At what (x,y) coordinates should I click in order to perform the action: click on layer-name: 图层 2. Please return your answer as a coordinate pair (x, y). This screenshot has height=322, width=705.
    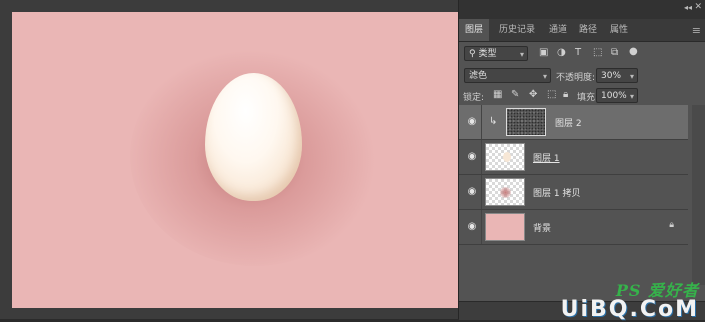
    Looking at the image, I should click on (568, 122).